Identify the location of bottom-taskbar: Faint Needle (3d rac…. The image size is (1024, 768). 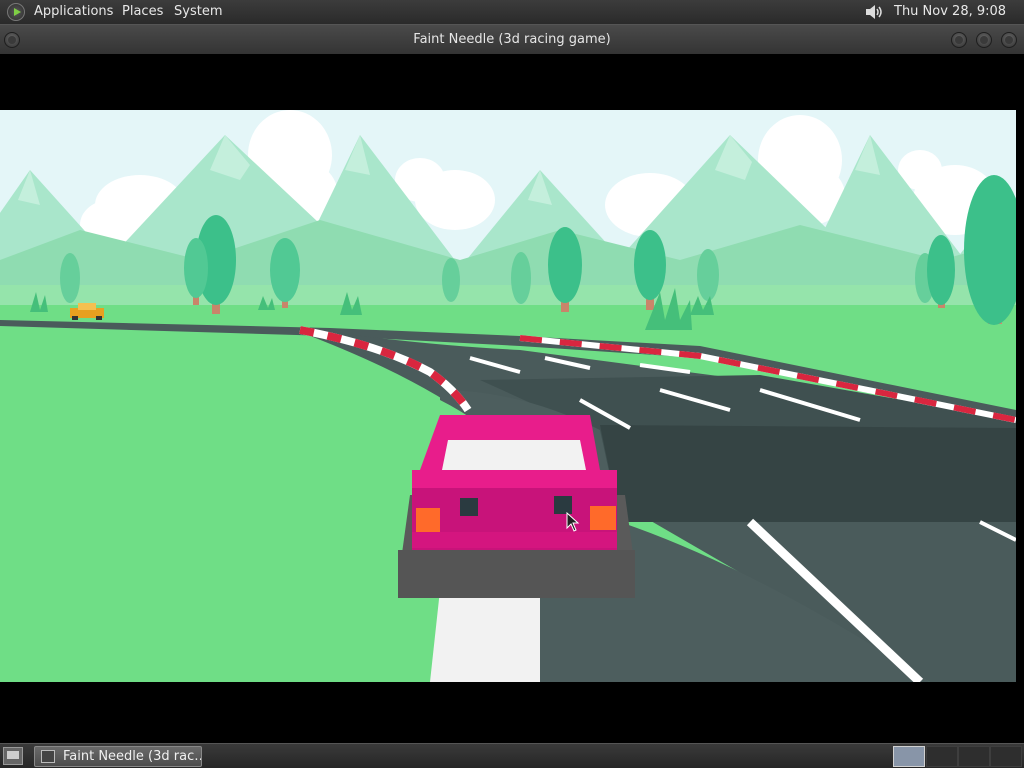
(512, 755).